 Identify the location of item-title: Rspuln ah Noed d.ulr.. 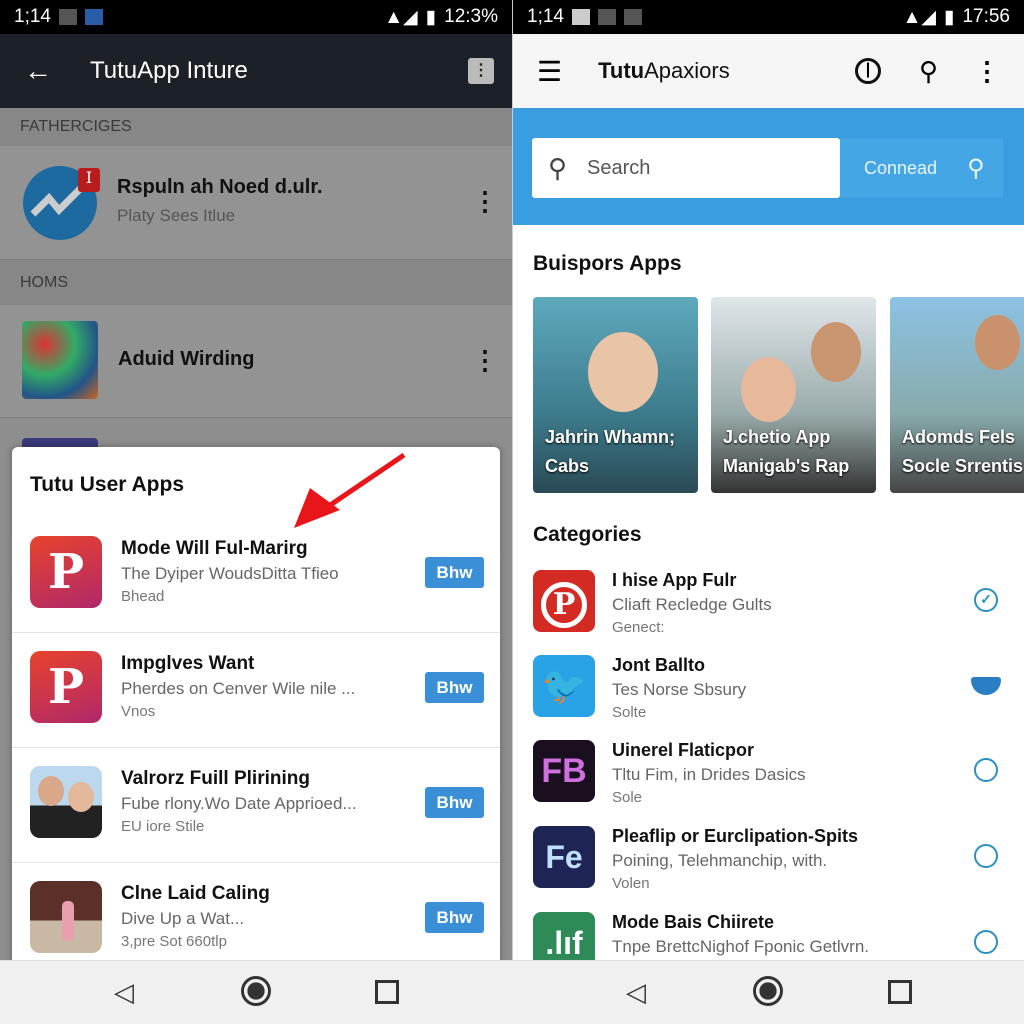
(220, 187).